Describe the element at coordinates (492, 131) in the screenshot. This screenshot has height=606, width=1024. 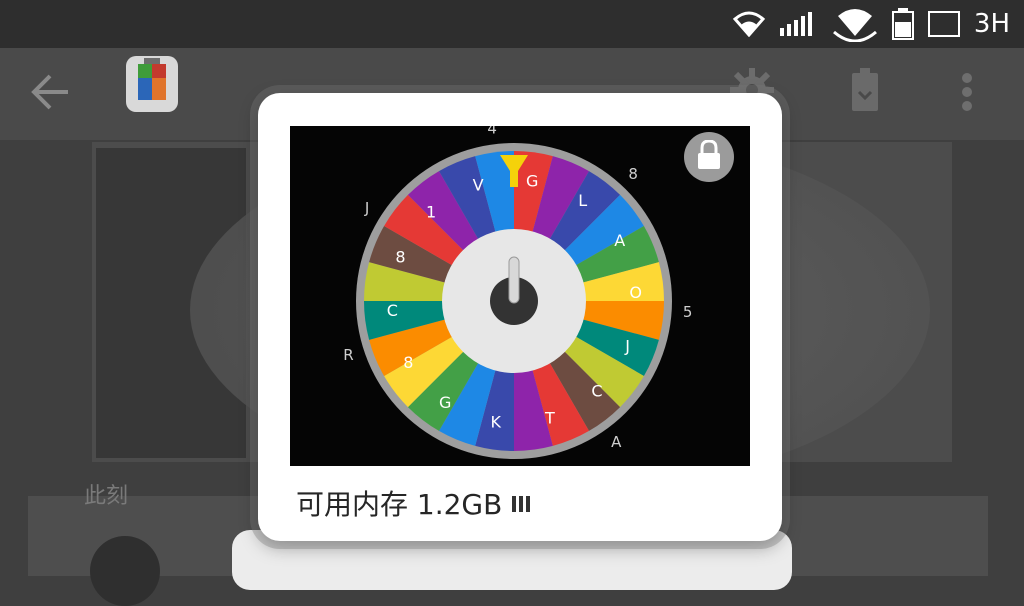
I see `wheel-outer-letter: 4` at that location.